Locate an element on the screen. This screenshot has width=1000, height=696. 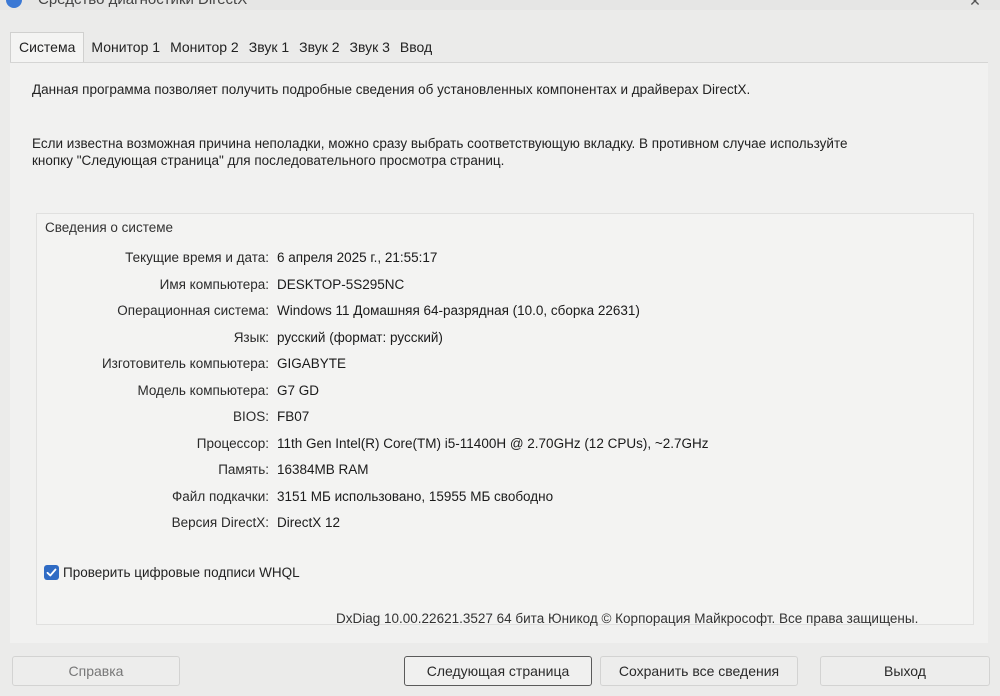
info-label: BIOS: is located at coordinates (250, 416).